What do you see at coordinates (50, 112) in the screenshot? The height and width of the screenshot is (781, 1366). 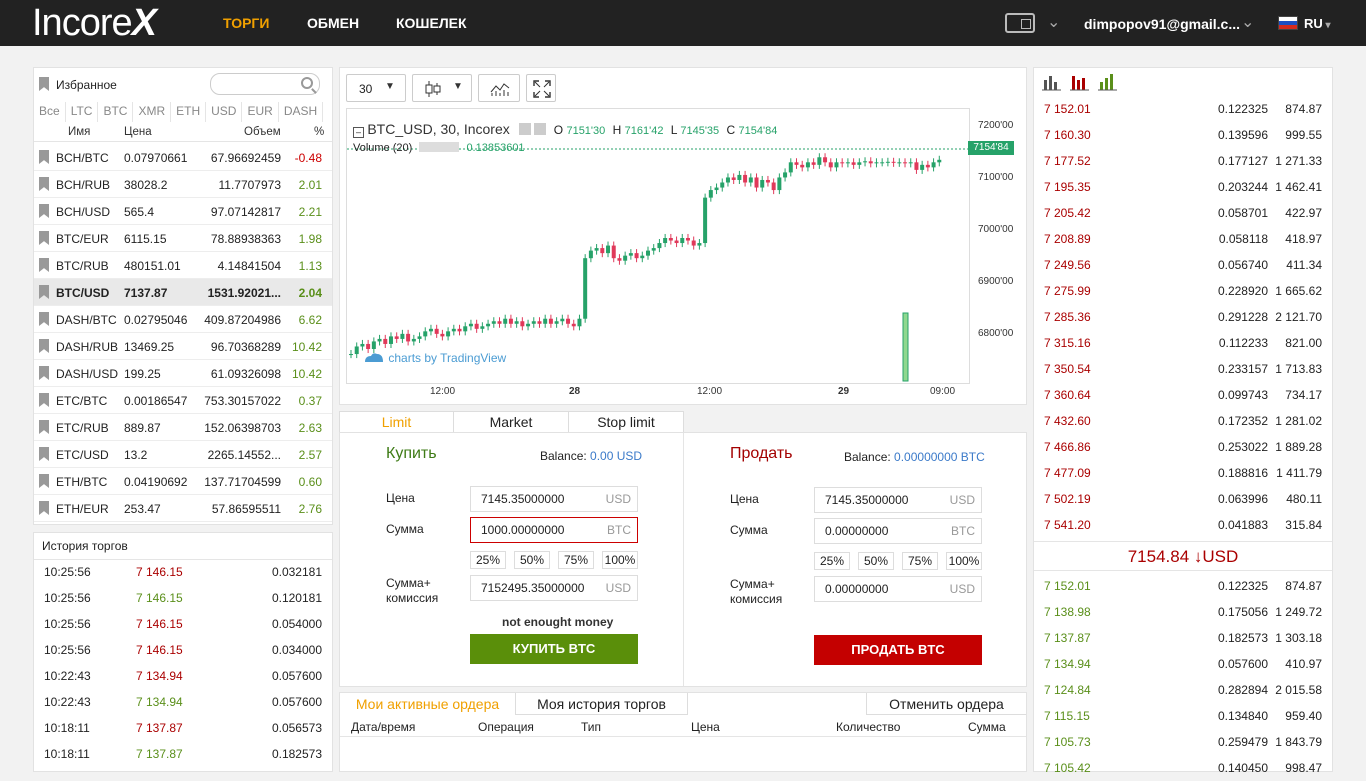 I see `currency-tab: Все` at bounding box center [50, 112].